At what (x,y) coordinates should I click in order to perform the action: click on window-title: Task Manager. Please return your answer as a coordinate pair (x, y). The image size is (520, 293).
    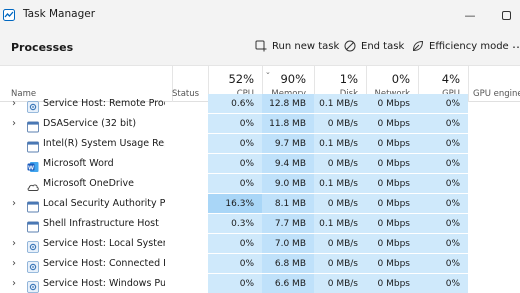
    Looking at the image, I should click on (59, 14).